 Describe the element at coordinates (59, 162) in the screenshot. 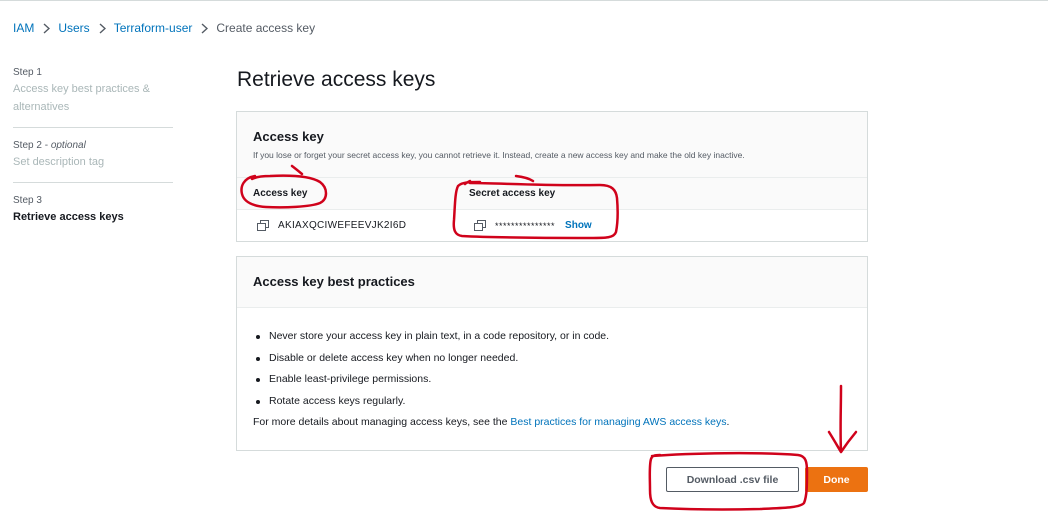

I see `step-2-title: Set description tag` at that location.